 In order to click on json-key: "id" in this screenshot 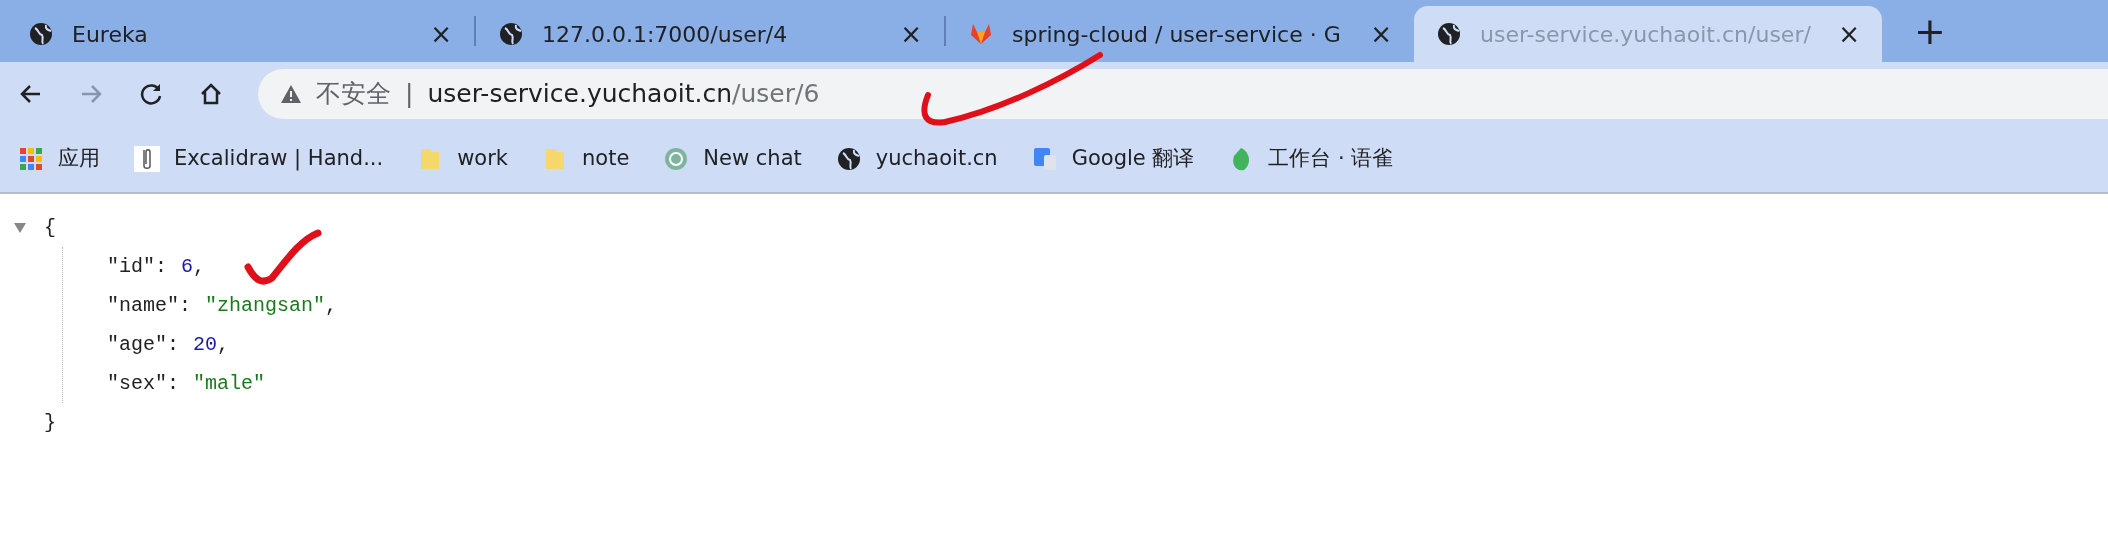, I will do `click(131, 266)`.